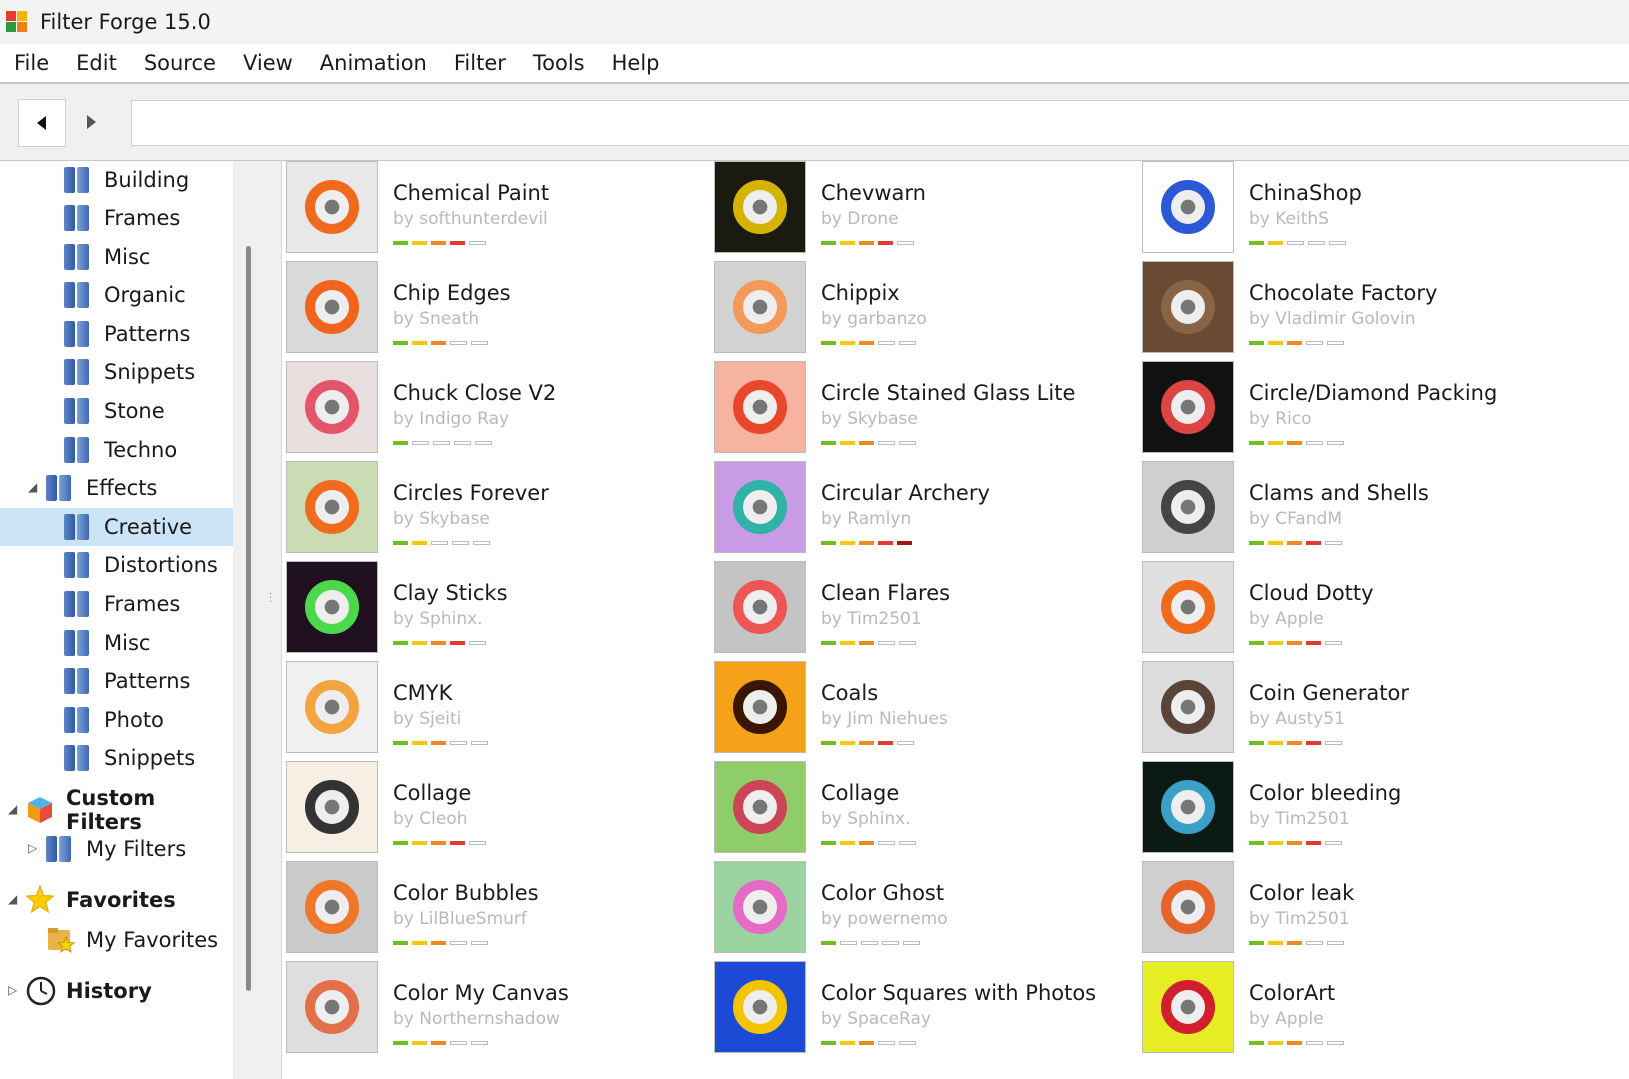  What do you see at coordinates (496, 511) in the screenshot?
I see `filter-card: Circles Forever by Skybase` at bounding box center [496, 511].